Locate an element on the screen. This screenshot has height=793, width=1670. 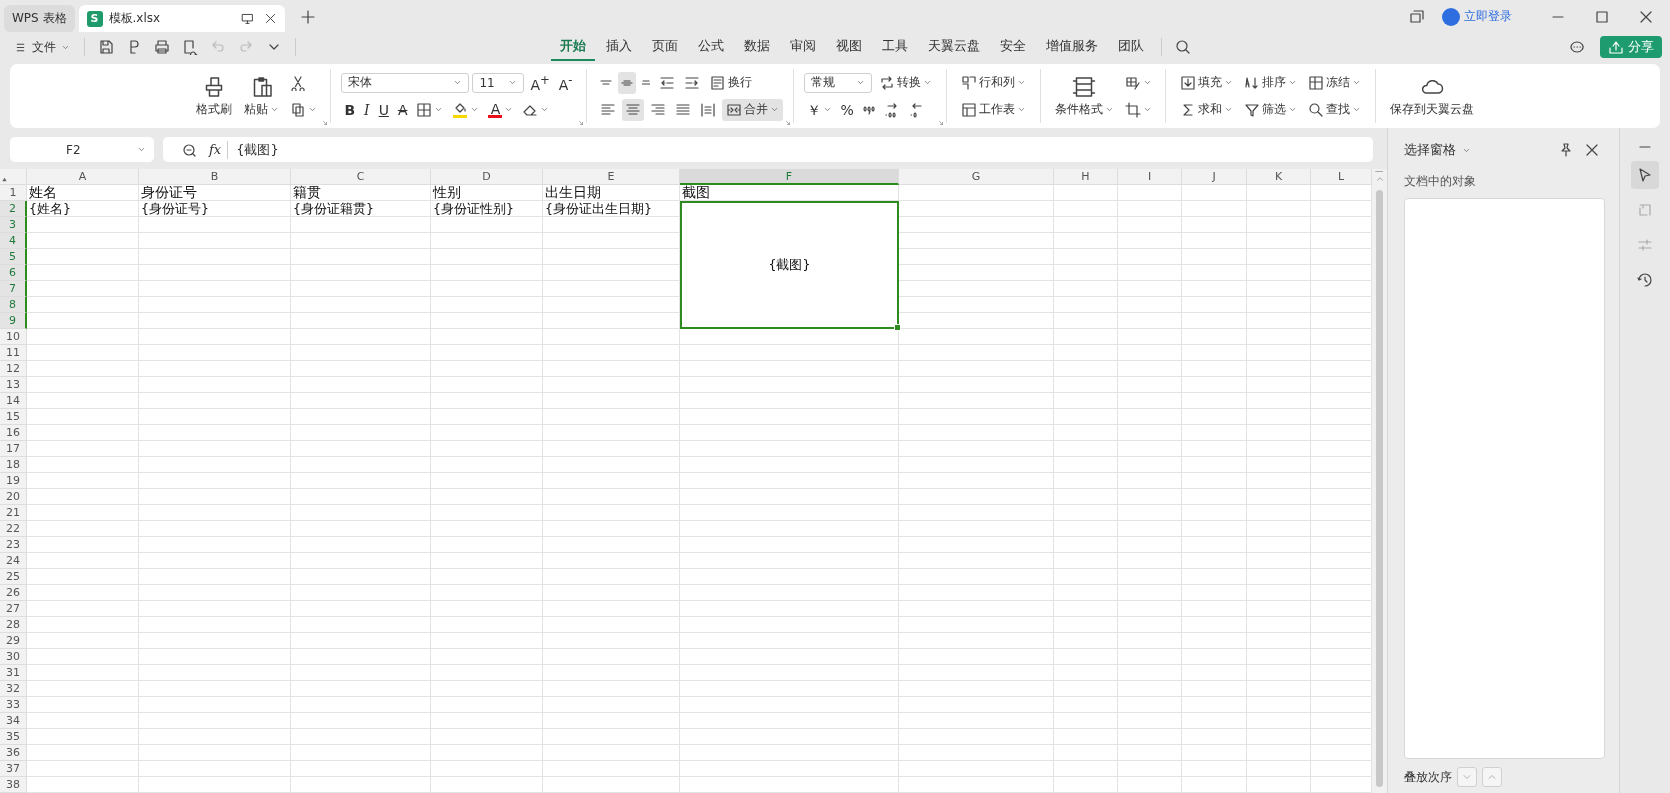
font-shrink-button: A$^{-}$ is located at coordinates (565, 82).